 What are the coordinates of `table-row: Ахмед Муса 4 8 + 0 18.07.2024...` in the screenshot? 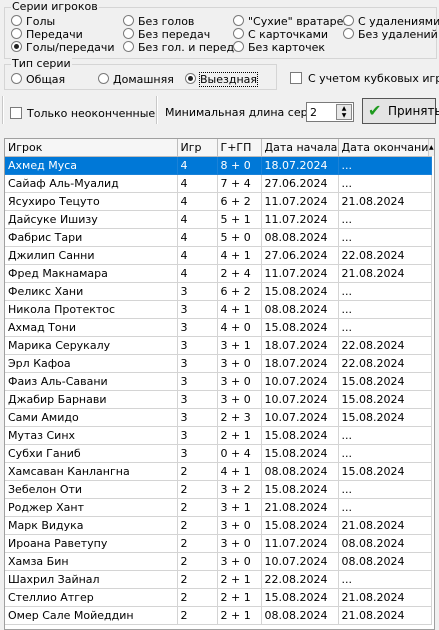 It's located at (218, 165).